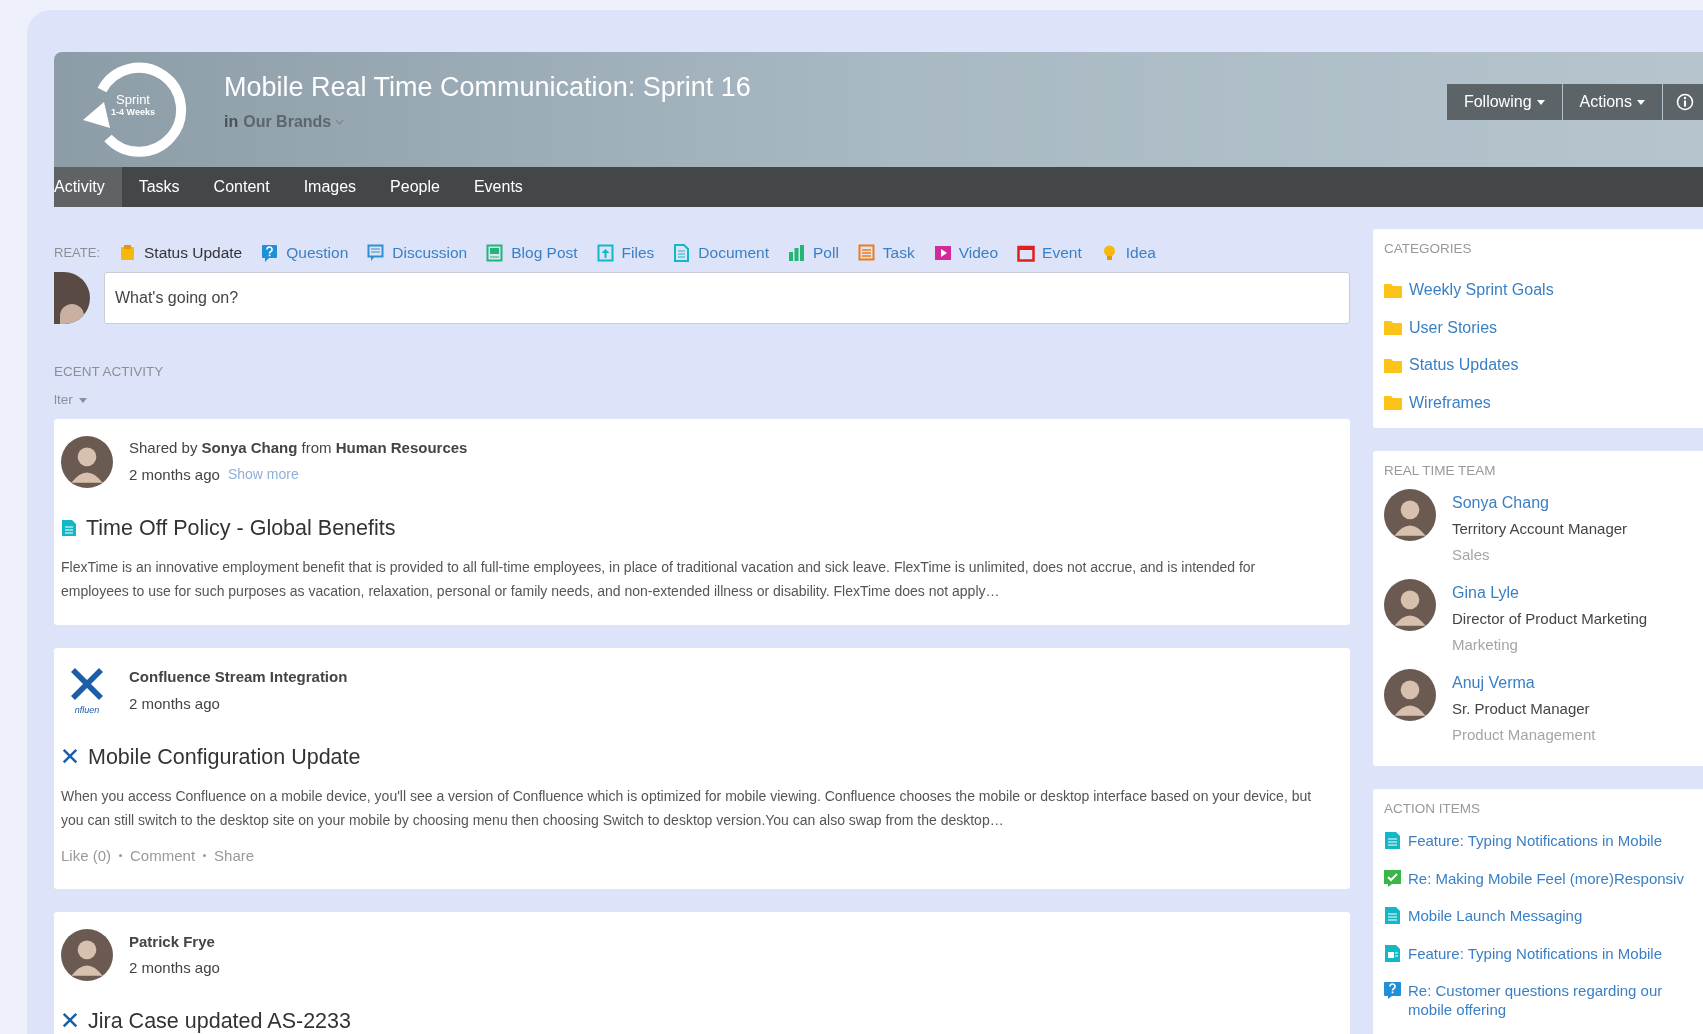  I want to click on show-more-link: Show more, so click(263, 475).